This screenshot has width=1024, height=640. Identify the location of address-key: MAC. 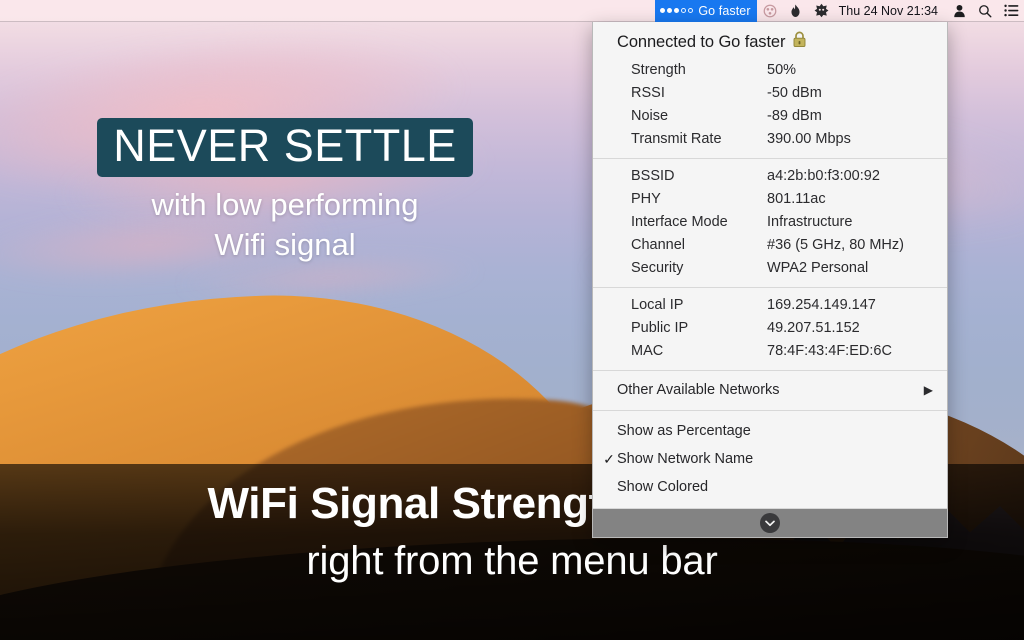
(647, 351).